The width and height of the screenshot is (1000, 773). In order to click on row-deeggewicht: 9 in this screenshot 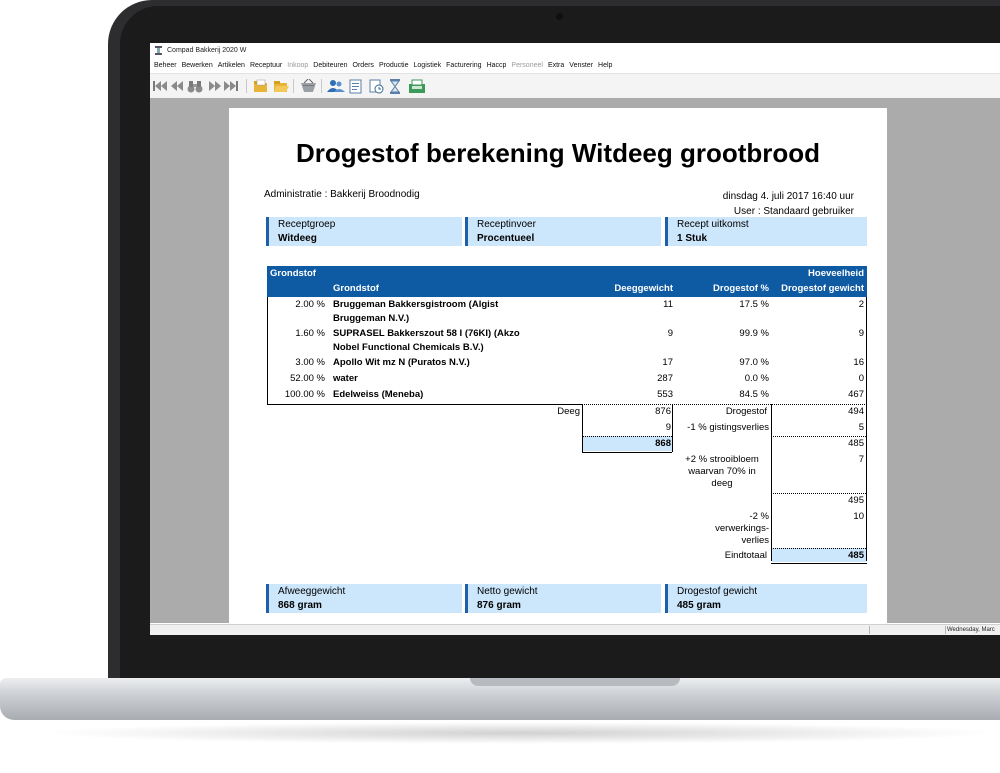, I will do `click(670, 333)`.